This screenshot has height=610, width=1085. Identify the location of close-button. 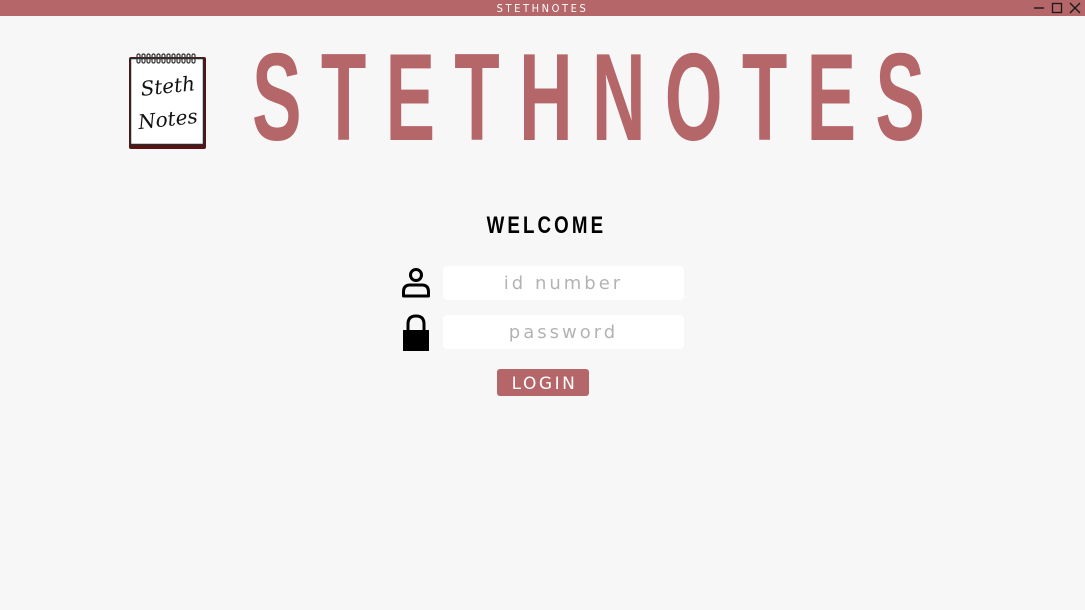
(1075, 8).